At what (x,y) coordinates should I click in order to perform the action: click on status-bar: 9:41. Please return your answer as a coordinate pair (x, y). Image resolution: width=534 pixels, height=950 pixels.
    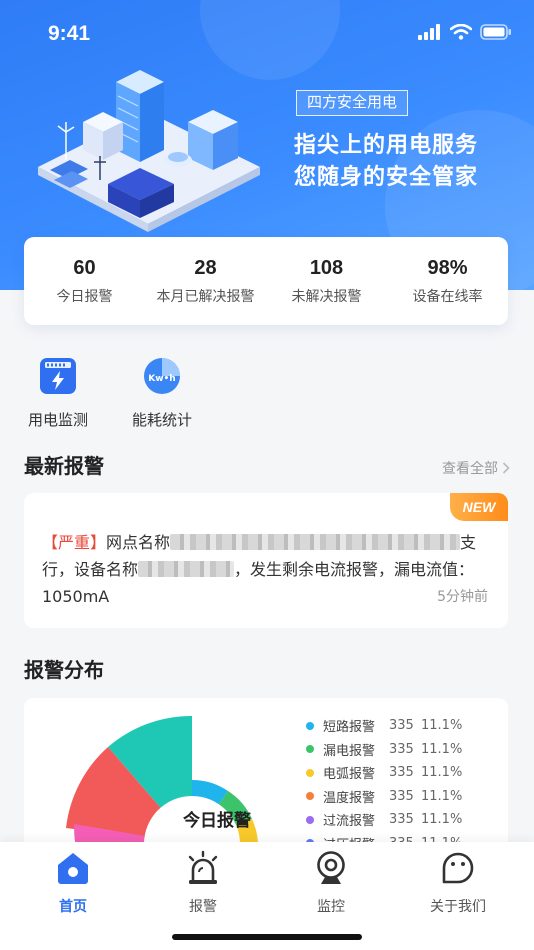
    Looking at the image, I should click on (267, 32).